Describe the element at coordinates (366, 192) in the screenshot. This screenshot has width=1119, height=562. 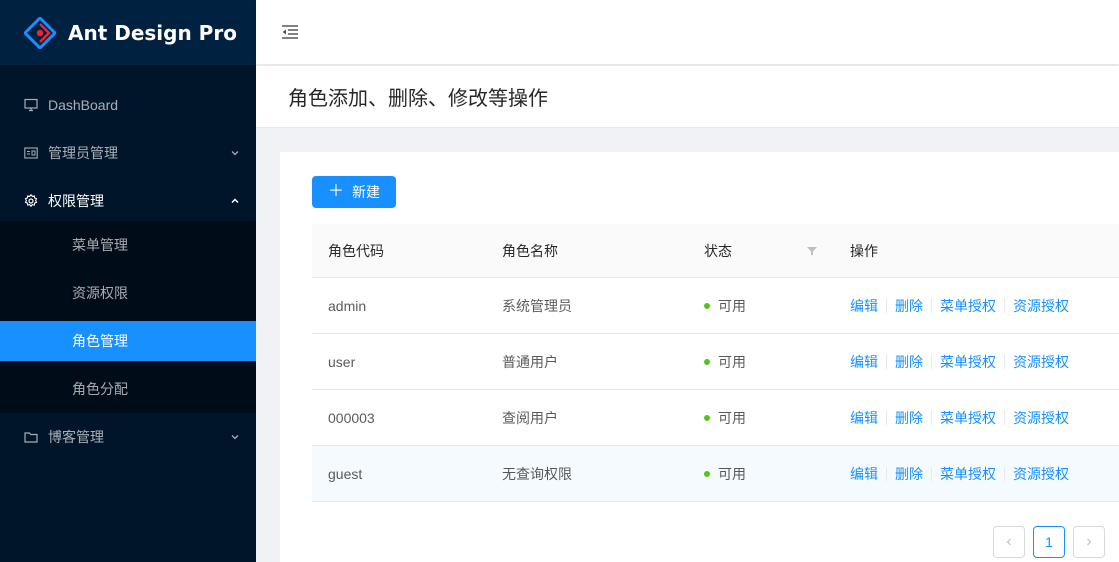
I see `new-button-label: 新建` at that location.